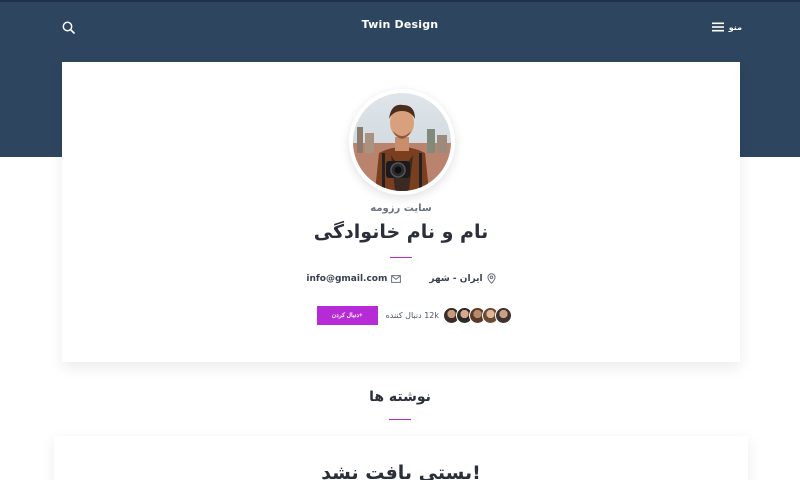 The height and width of the screenshot is (480, 800). I want to click on menu-label: منو, so click(735, 27).